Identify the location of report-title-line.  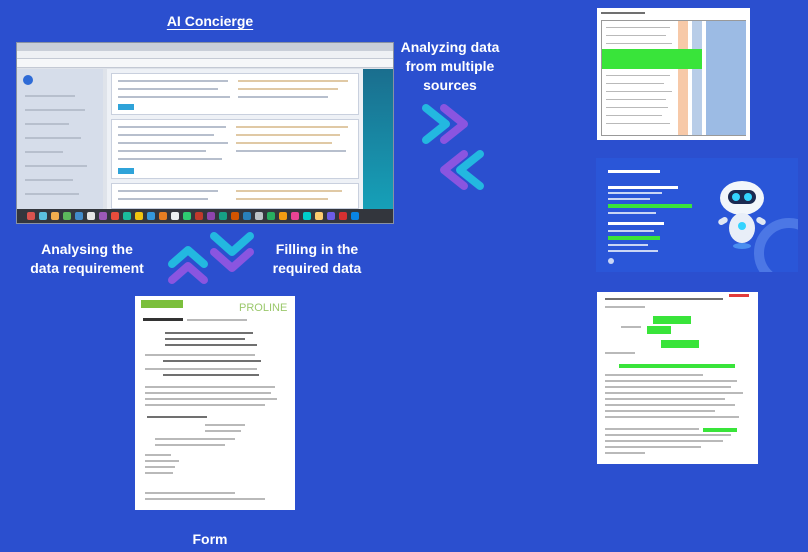
(664, 299).